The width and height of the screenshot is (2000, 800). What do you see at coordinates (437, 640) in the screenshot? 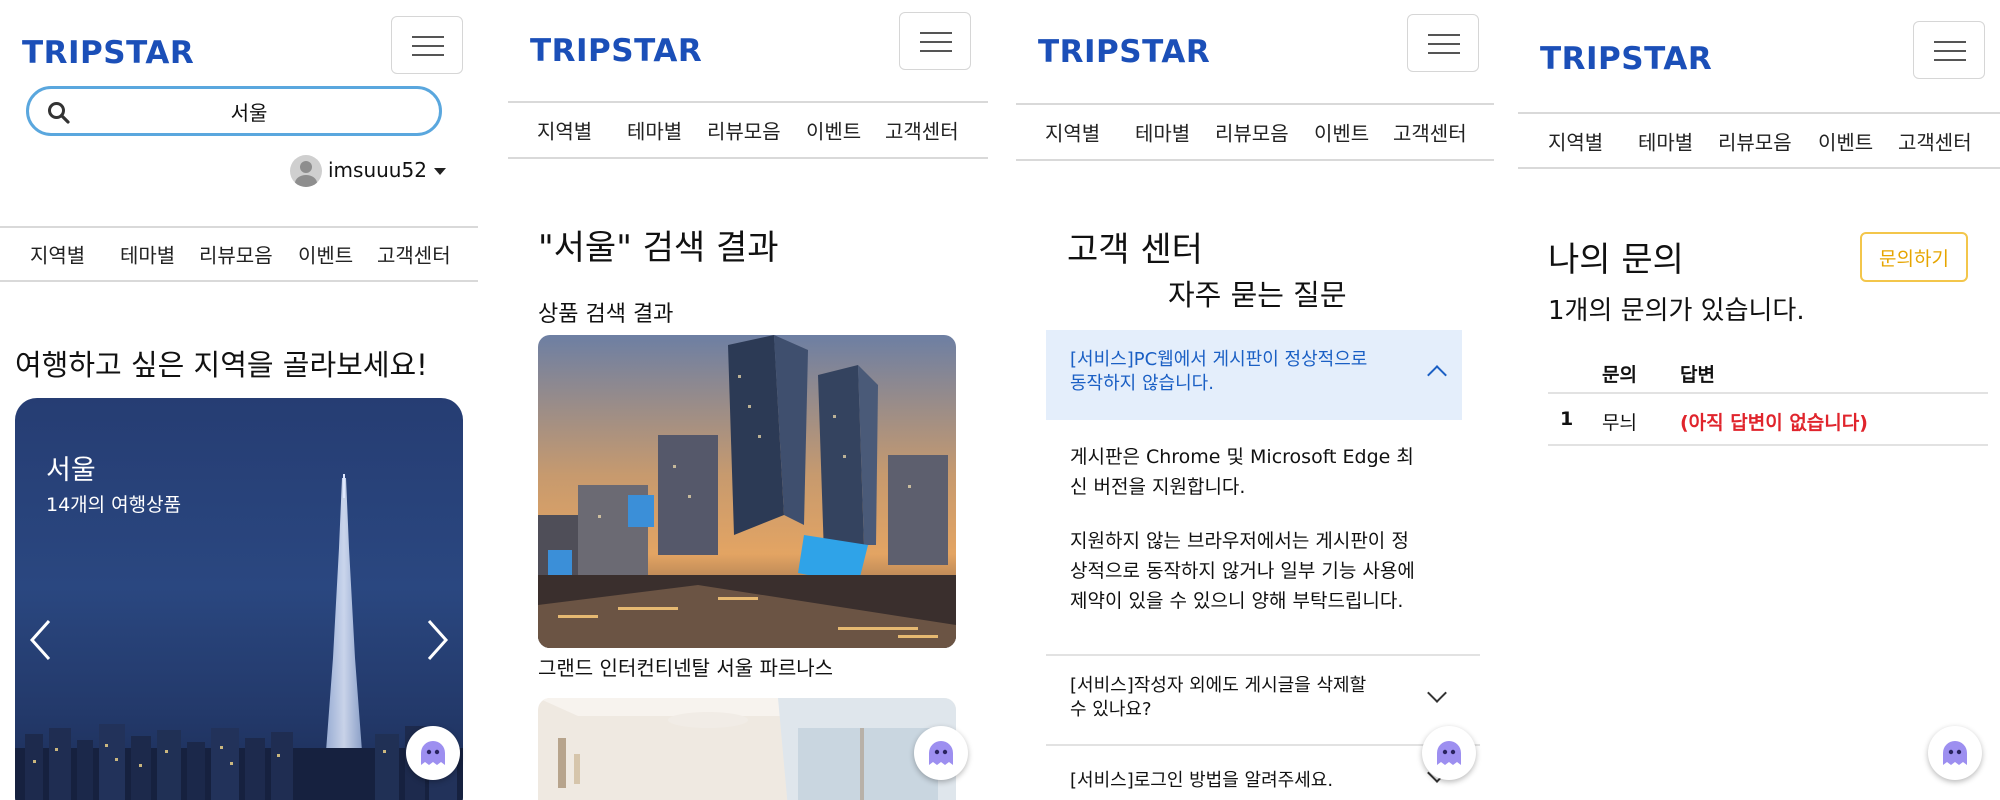
I see `arrow-right-icon` at bounding box center [437, 640].